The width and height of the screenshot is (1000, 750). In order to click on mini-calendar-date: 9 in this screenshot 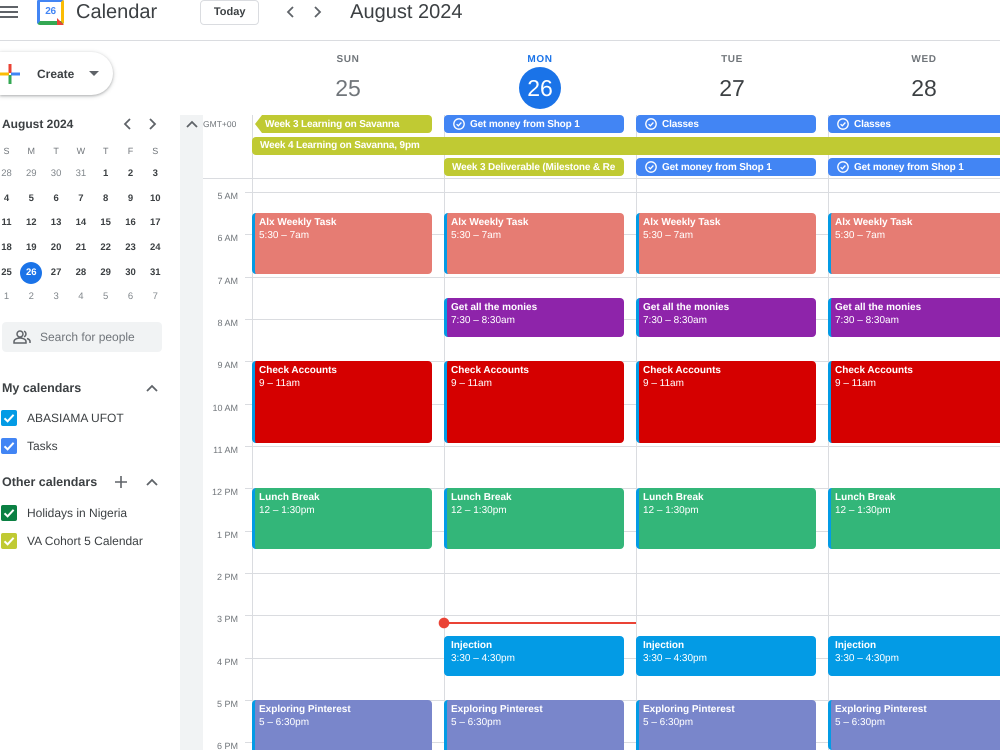, I will do `click(131, 198)`.